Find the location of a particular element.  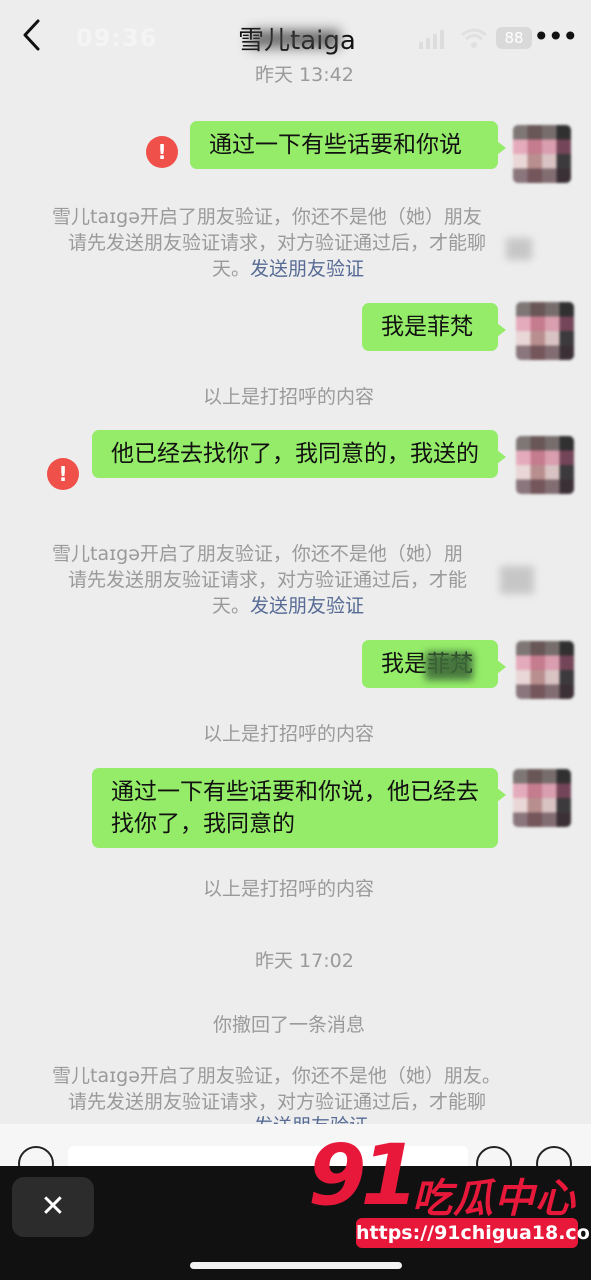

status-time: 09:36 is located at coordinates (117, 38).